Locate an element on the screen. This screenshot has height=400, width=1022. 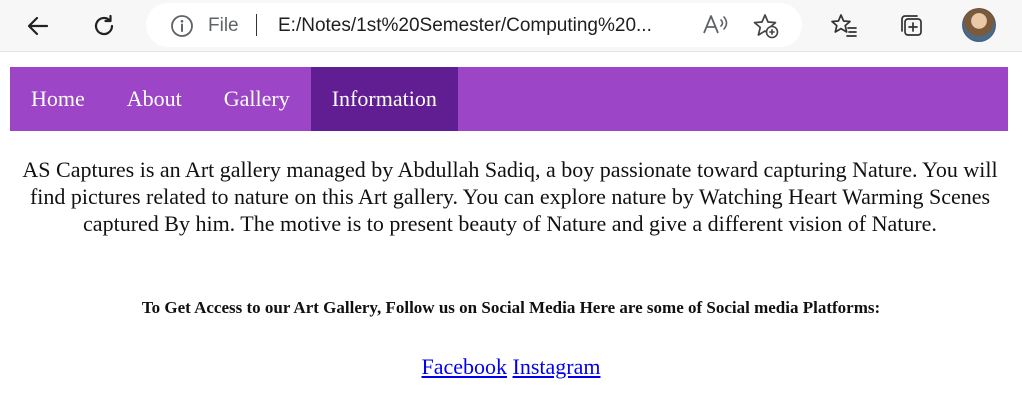
reload-button is located at coordinates (104, 26).